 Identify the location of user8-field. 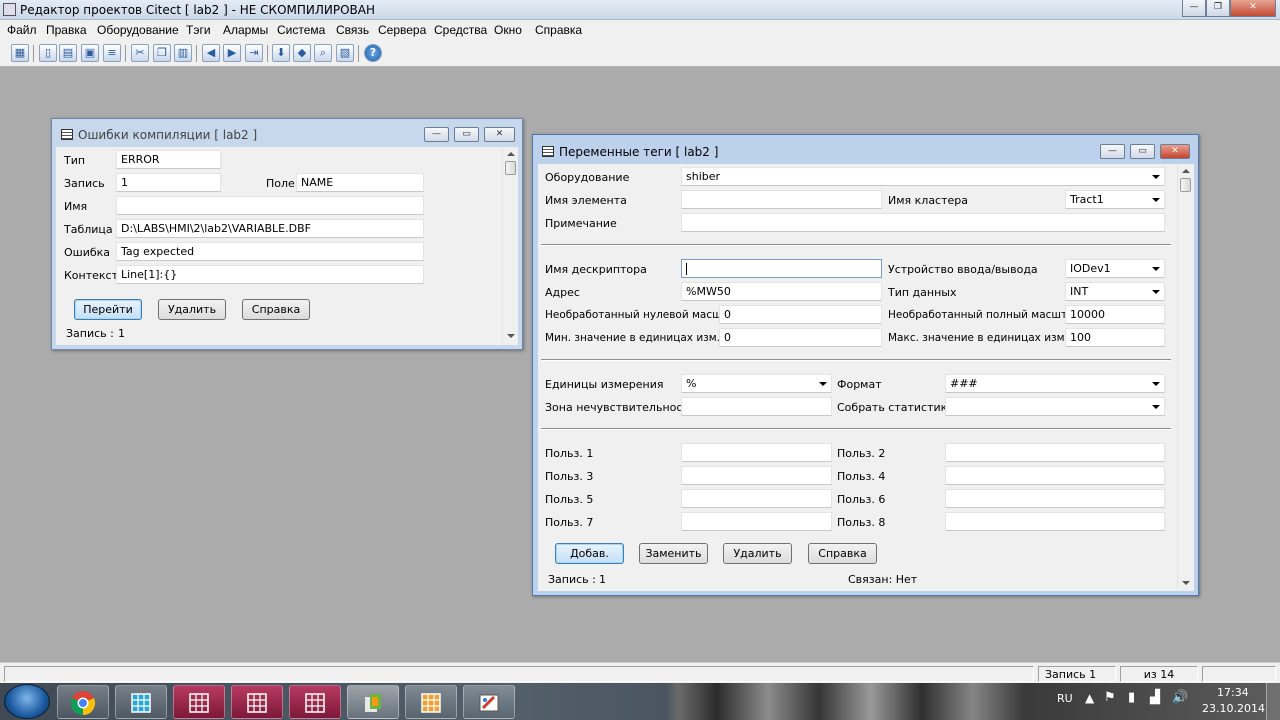
(1055, 521).